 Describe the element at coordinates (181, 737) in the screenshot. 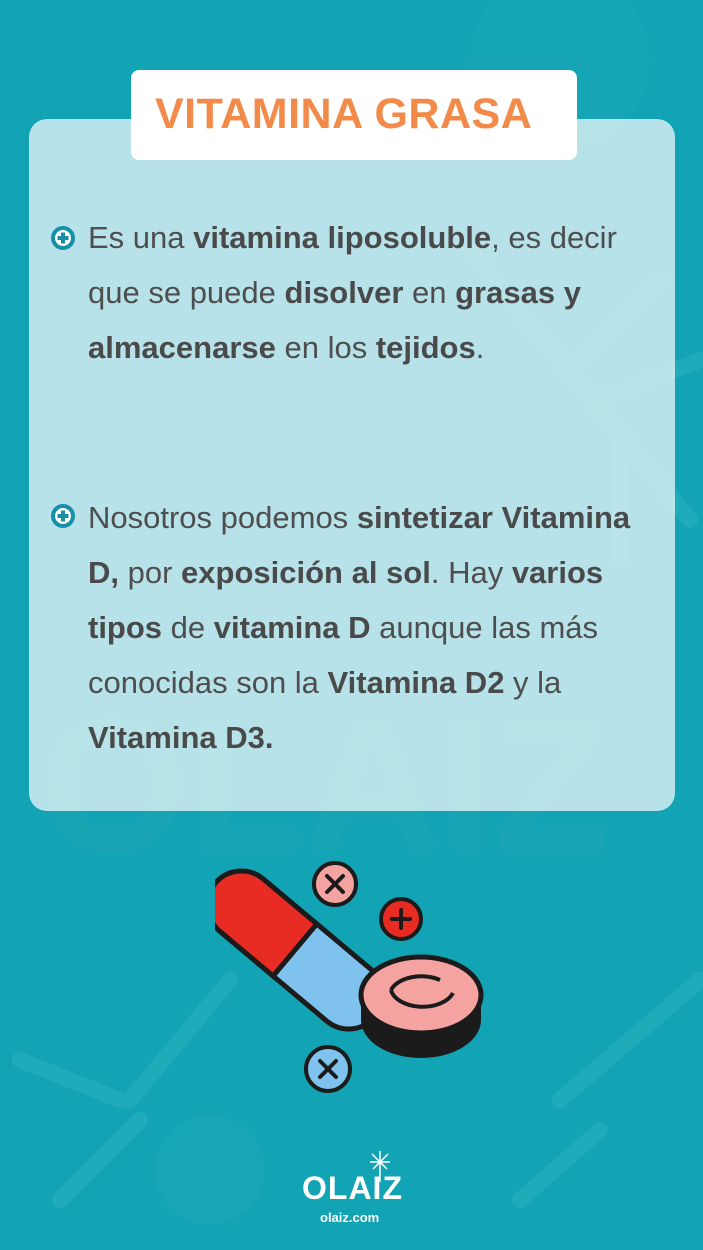

I see `bullet-emphasis: Vitamina D3.` at that location.